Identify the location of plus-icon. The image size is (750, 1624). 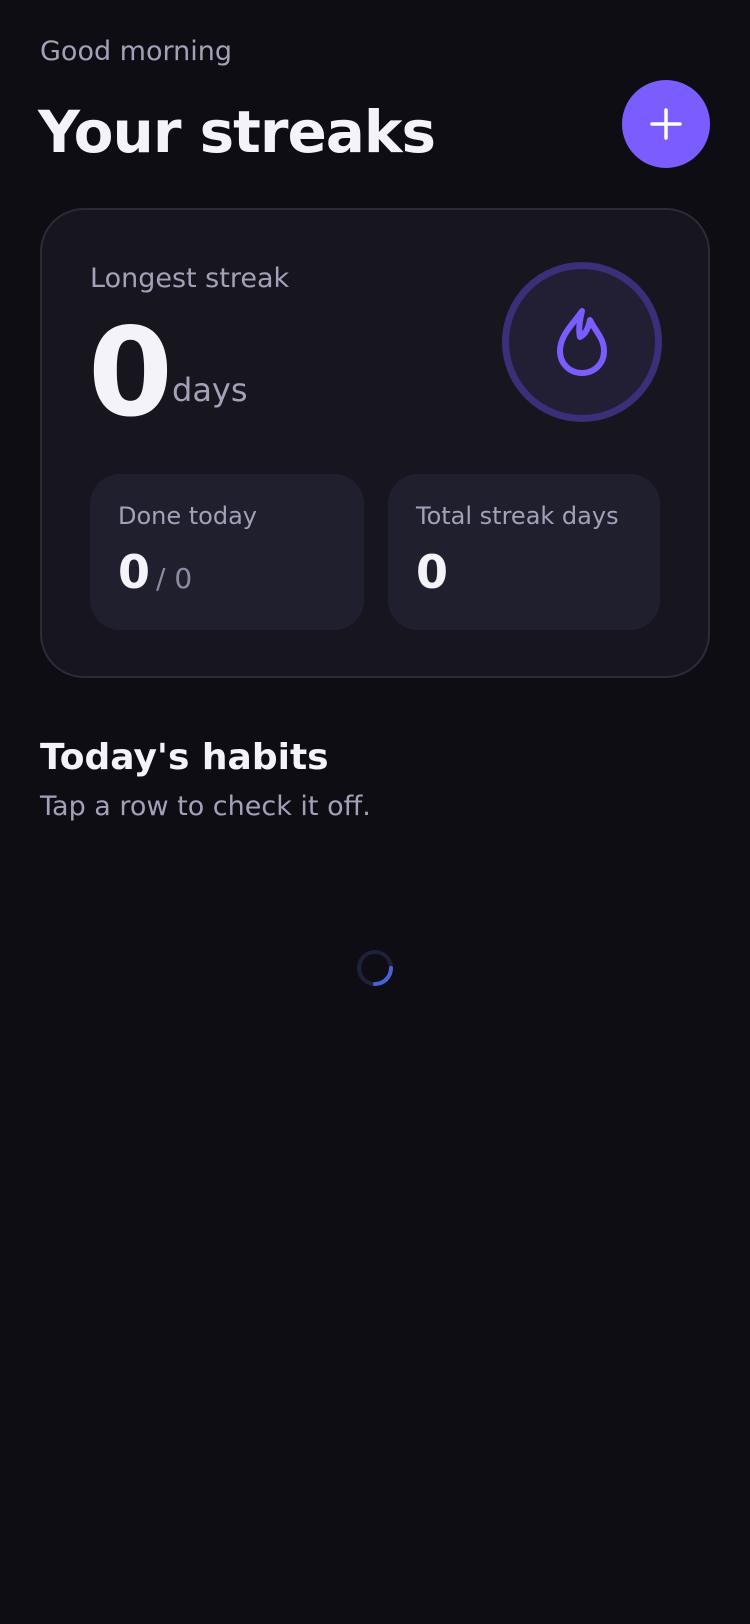
(666, 124).